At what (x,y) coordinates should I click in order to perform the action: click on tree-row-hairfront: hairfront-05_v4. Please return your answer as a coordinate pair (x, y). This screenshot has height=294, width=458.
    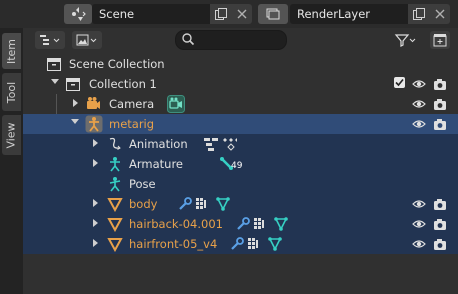
    Looking at the image, I should click on (240, 244).